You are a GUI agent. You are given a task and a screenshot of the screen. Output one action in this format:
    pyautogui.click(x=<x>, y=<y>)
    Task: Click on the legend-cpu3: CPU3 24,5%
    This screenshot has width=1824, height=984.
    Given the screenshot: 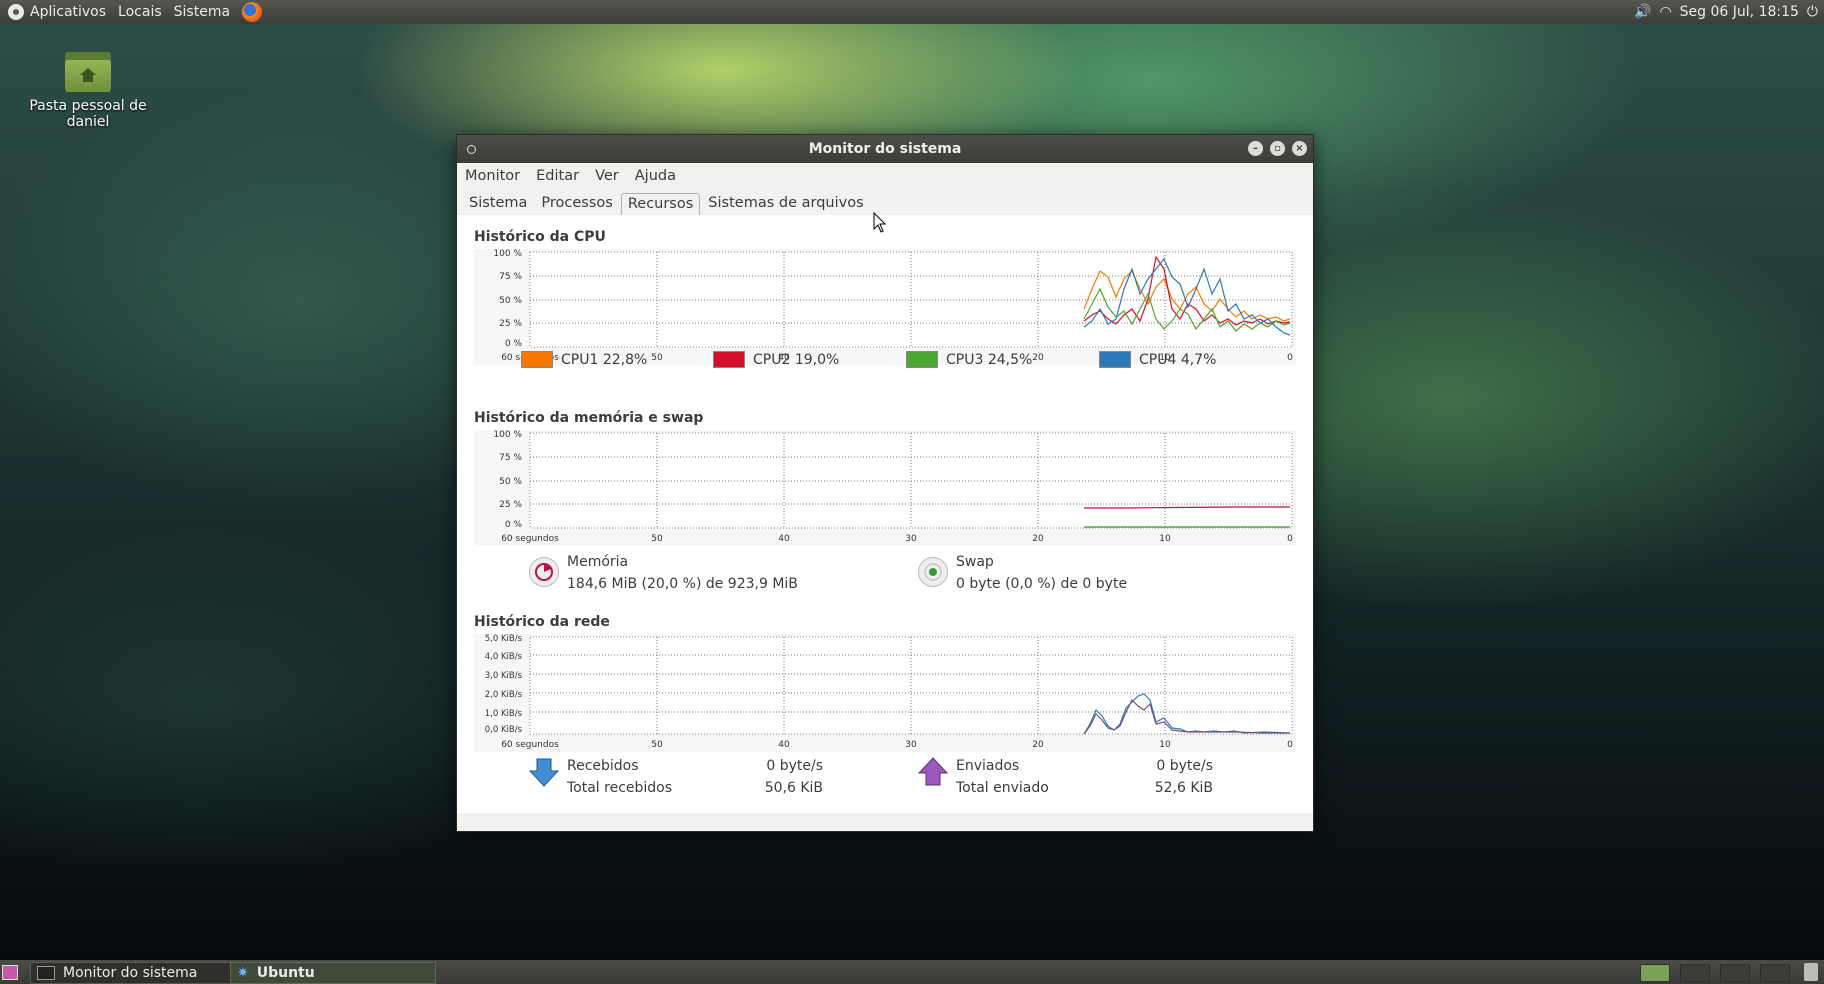 What is the action you would take?
    pyautogui.click(x=969, y=359)
    